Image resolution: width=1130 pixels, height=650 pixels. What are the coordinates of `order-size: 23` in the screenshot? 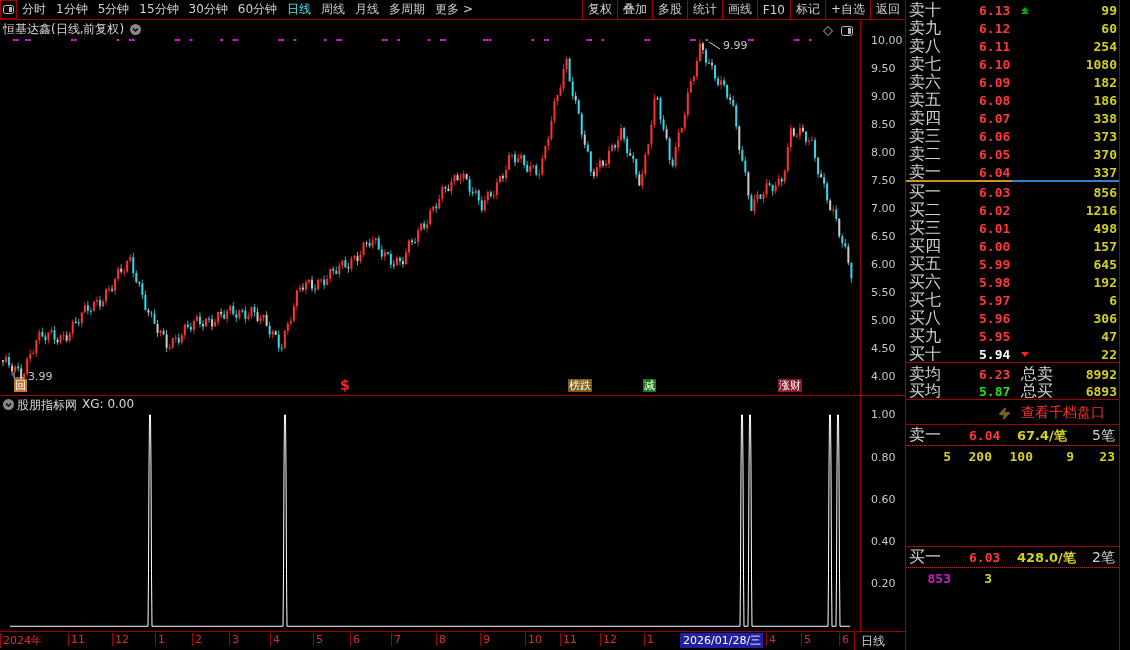 It's located at (1106, 456).